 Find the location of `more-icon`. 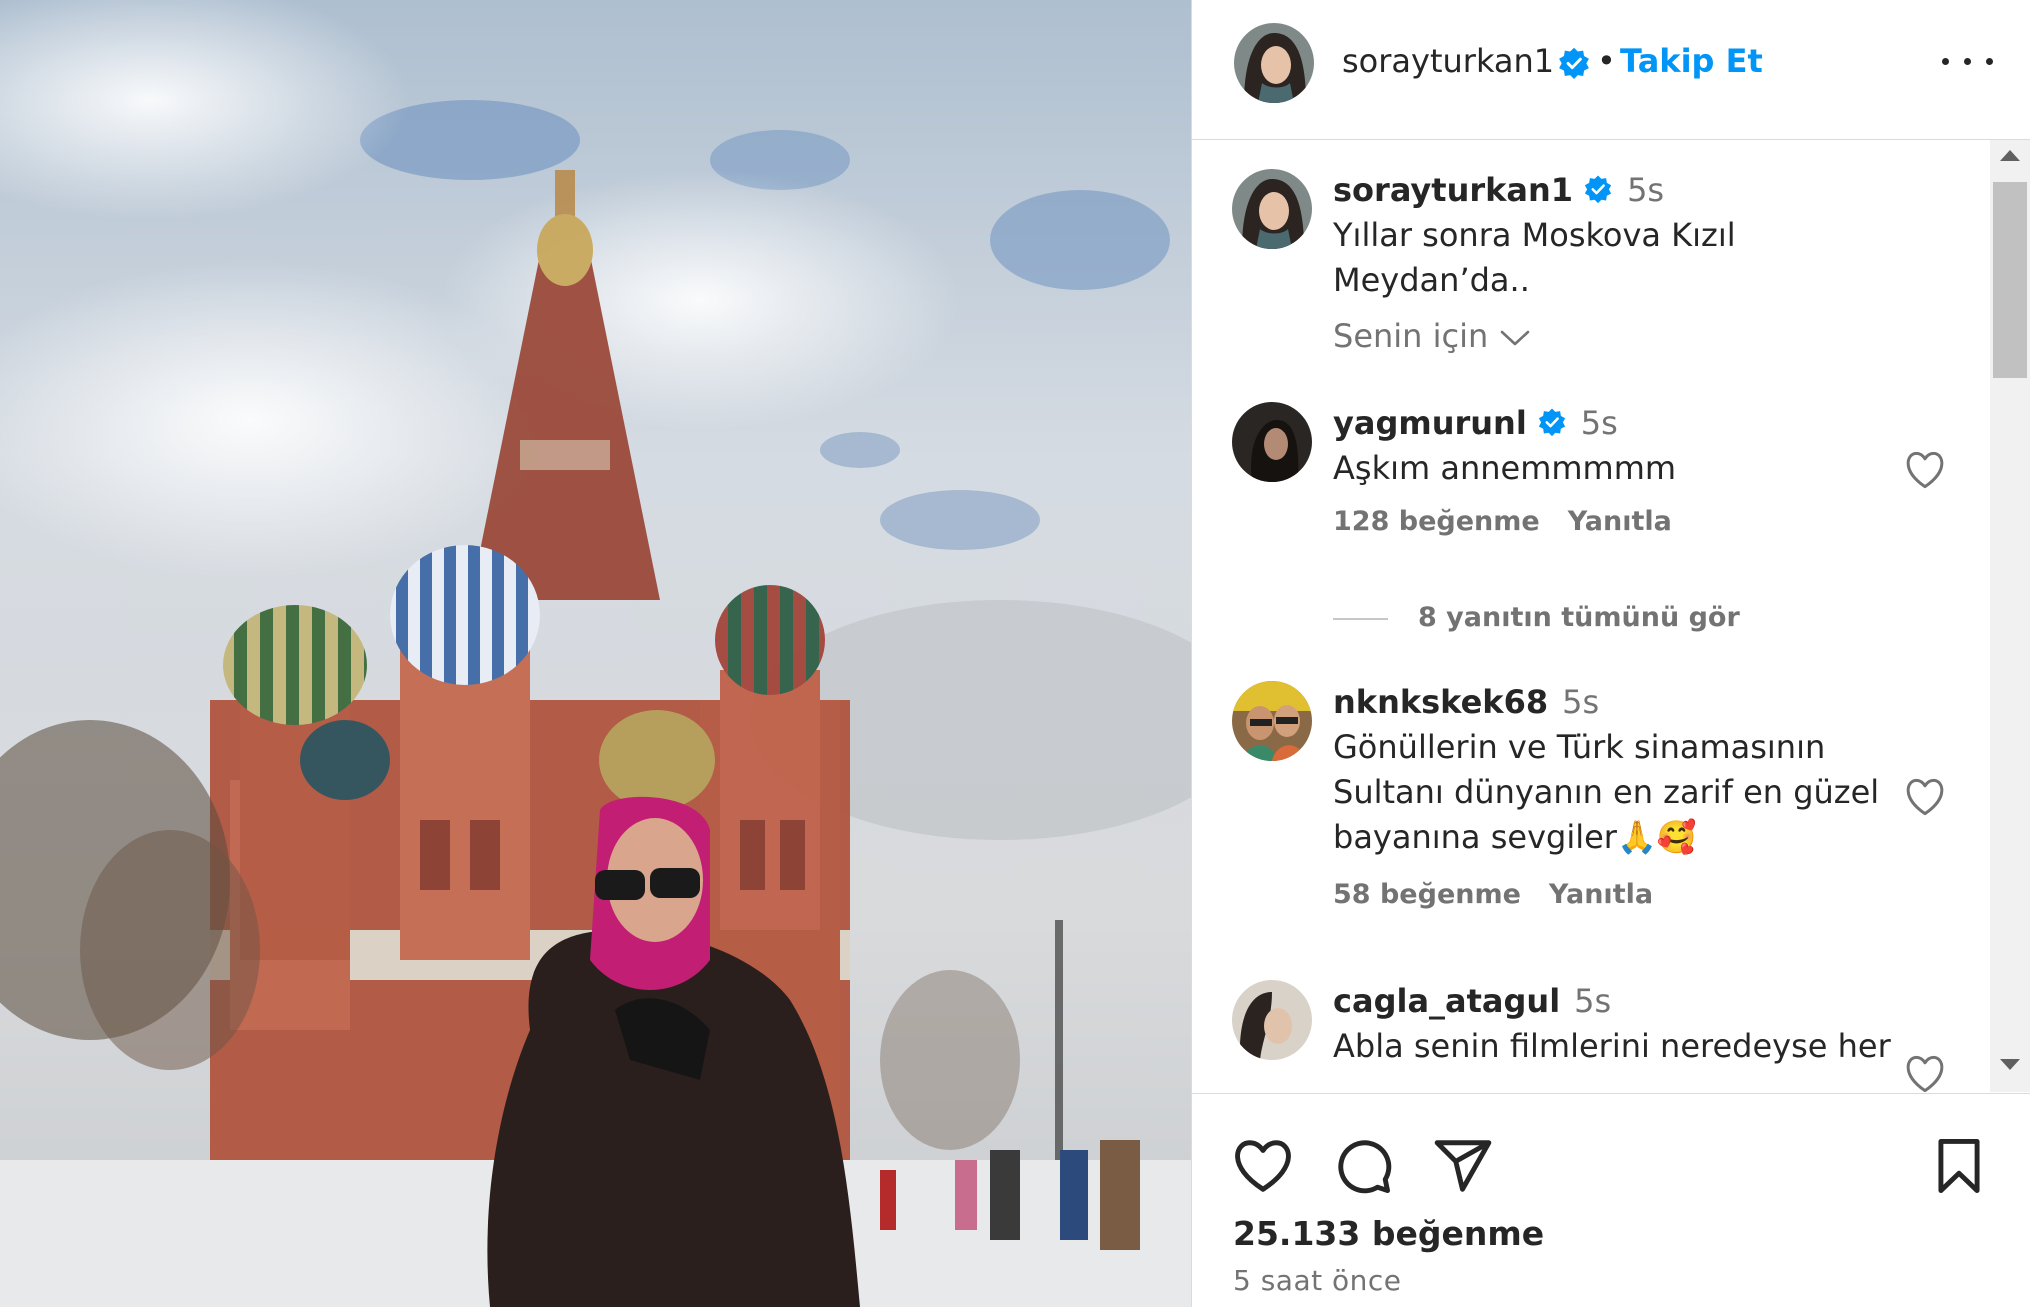

more-icon is located at coordinates (1968, 61).